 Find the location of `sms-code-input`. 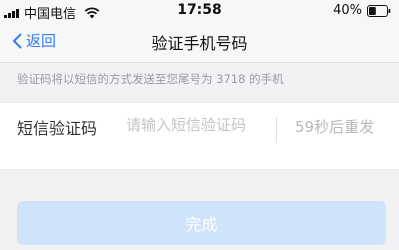

sms-code-input is located at coordinates (192, 138).